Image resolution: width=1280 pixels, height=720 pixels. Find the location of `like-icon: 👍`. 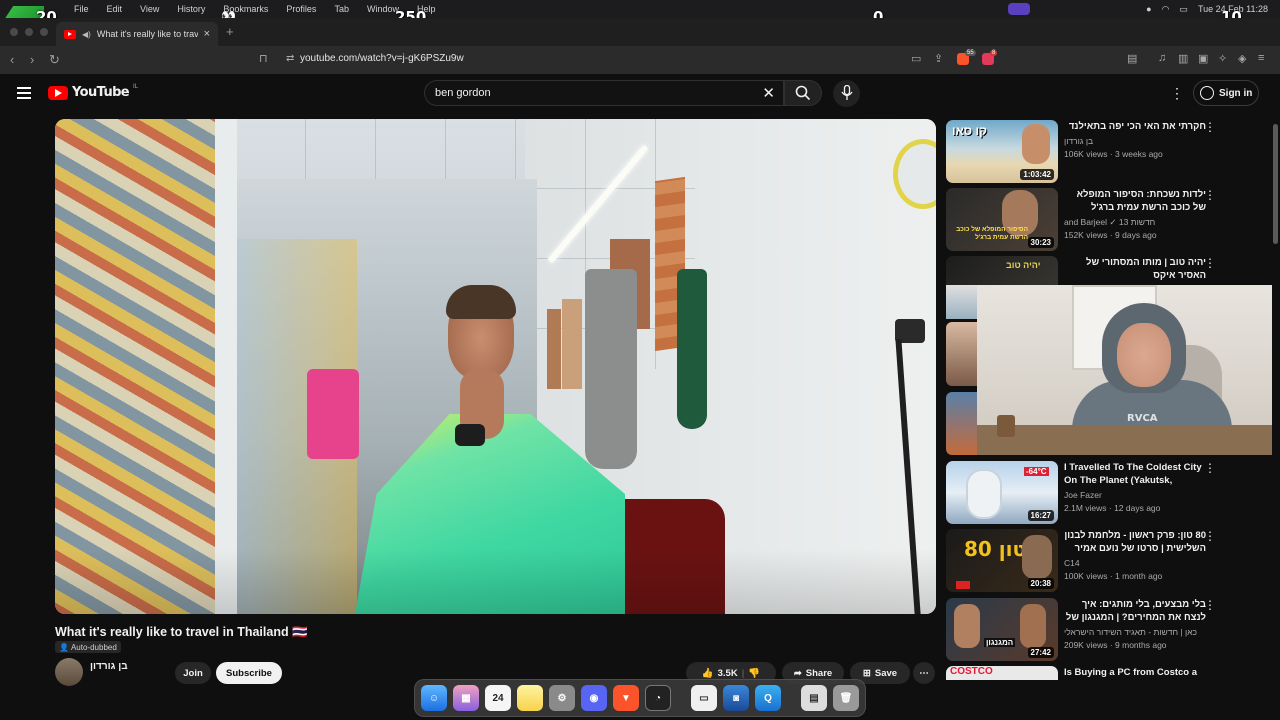

like-icon: 👍 is located at coordinates (708, 673).